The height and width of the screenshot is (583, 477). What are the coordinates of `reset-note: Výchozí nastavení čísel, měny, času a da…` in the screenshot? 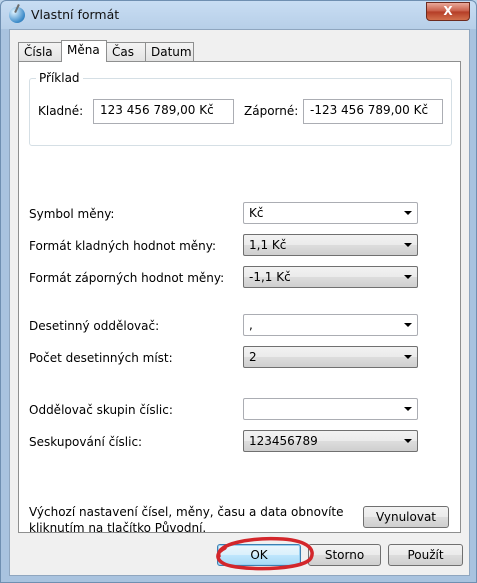 It's located at (186, 520).